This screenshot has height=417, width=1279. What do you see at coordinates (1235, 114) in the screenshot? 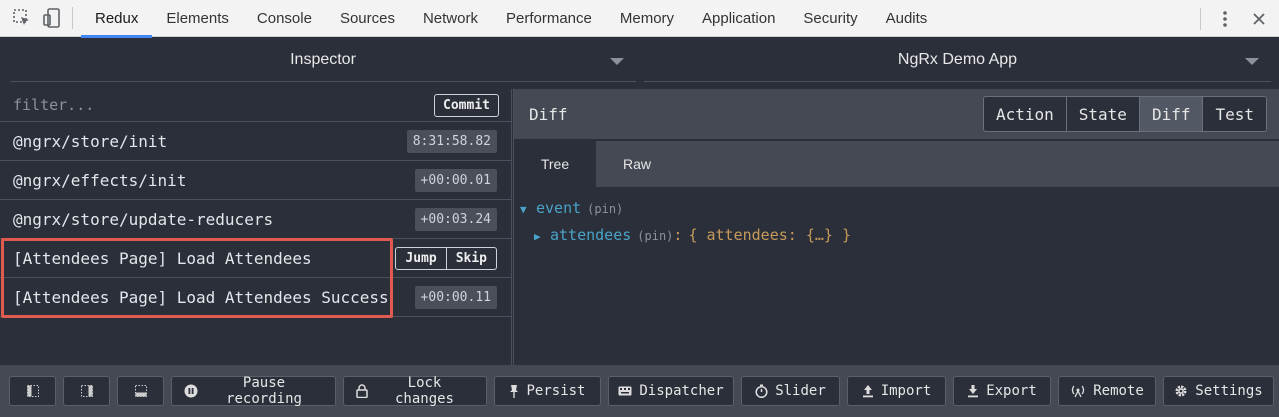
I see `mode-test-button: Test` at bounding box center [1235, 114].